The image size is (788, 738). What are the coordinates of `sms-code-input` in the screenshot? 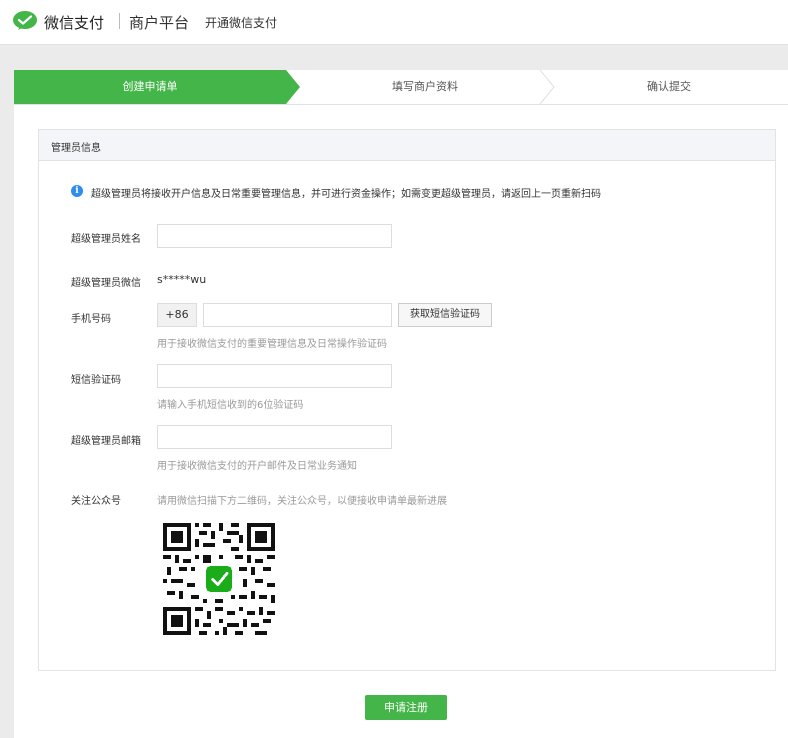 It's located at (274, 376).